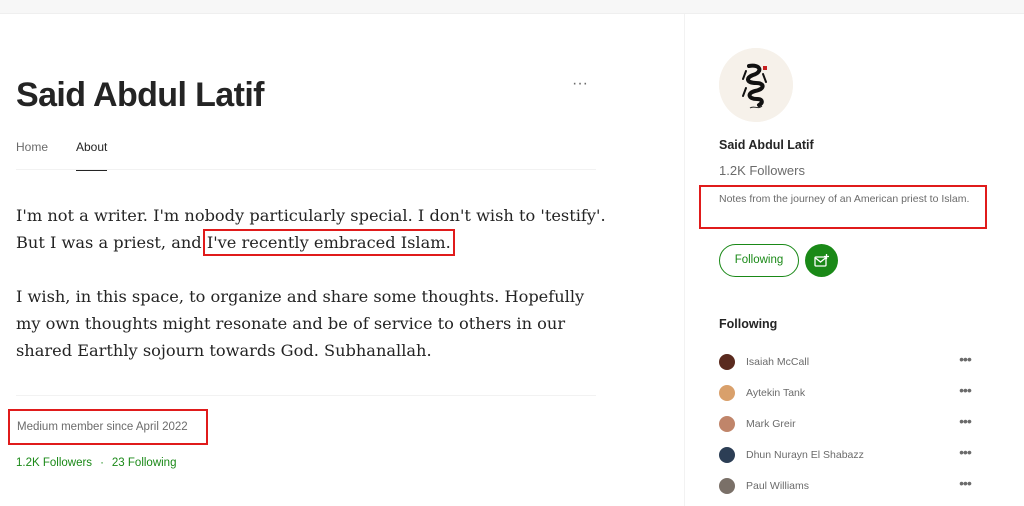 Image resolution: width=1024 pixels, height=506 pixels. I want to click on subscribe-email-button, so click(821, 260).